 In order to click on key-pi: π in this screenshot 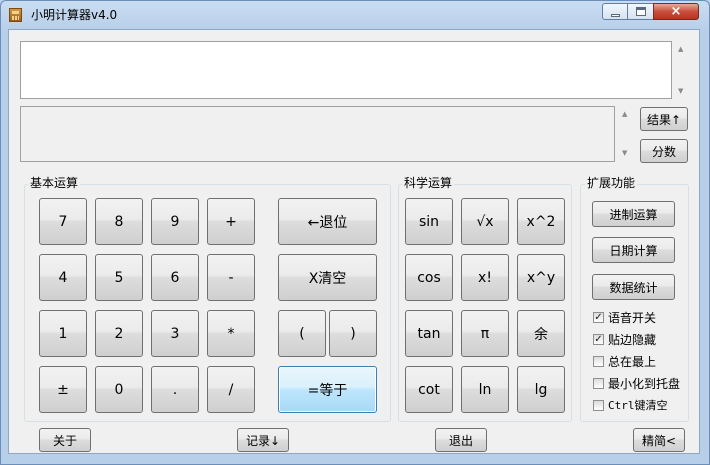, I will do `click(485, 333)`.